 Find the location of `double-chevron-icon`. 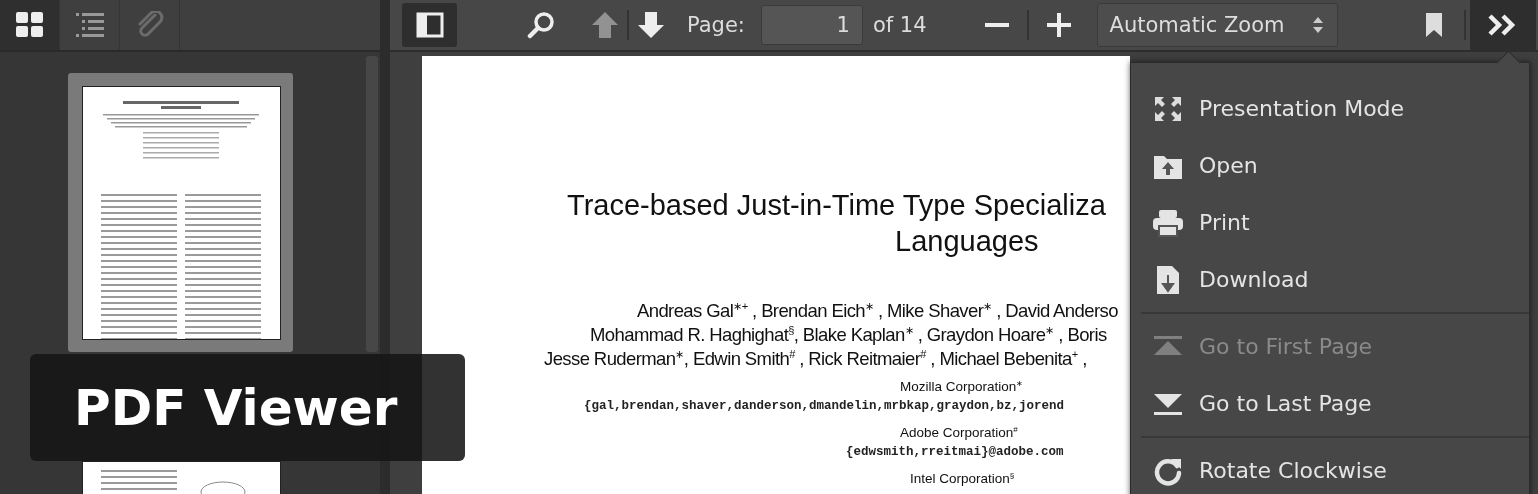

double-chevron-icon is located at coordinates (1502, 25).